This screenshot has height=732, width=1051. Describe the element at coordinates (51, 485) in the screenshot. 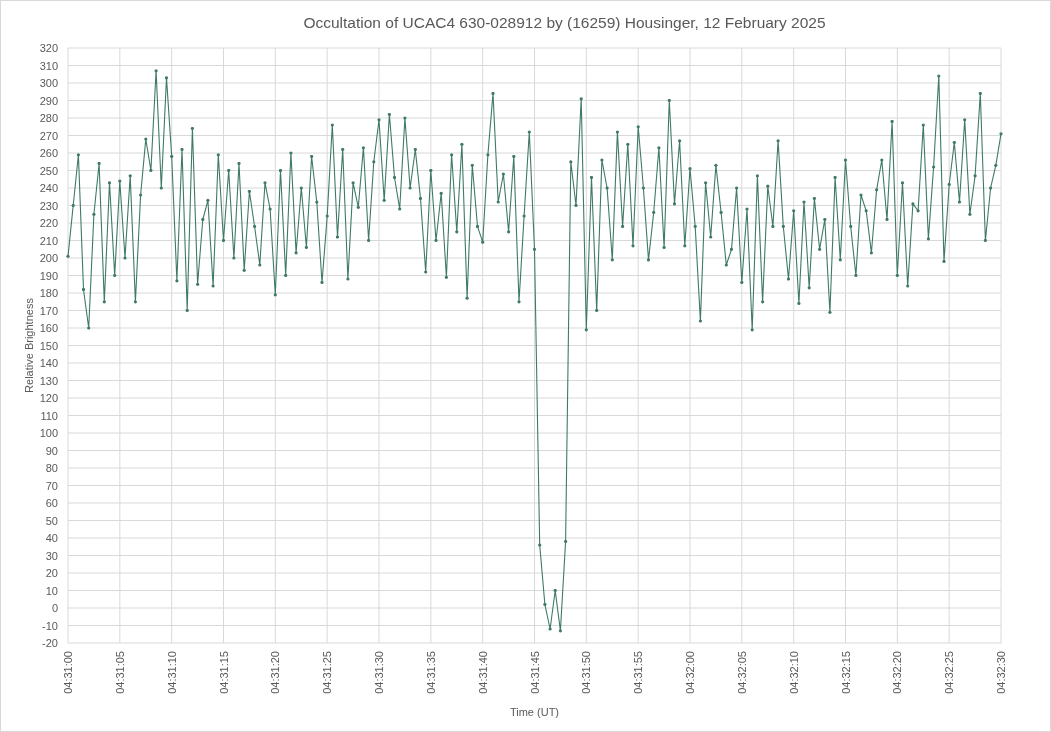

I see `y-tick-label: 70` at that location.